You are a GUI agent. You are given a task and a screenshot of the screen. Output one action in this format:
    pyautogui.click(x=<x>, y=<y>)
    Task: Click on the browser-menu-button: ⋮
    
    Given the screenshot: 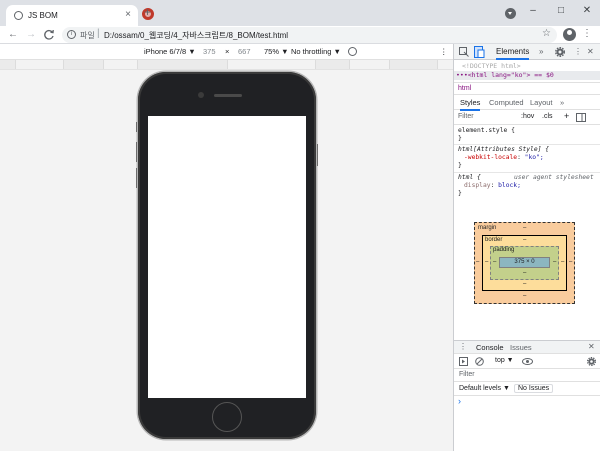 What is the action you would take?
    pyautogui.click(x=587, y=33)
    